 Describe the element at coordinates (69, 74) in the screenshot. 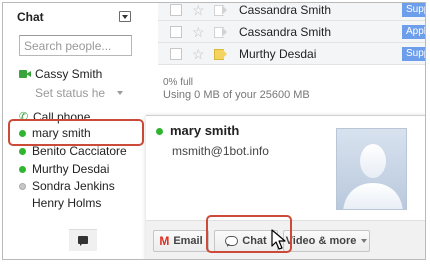

I see `self-user-name: Cassy Smith` at that location.